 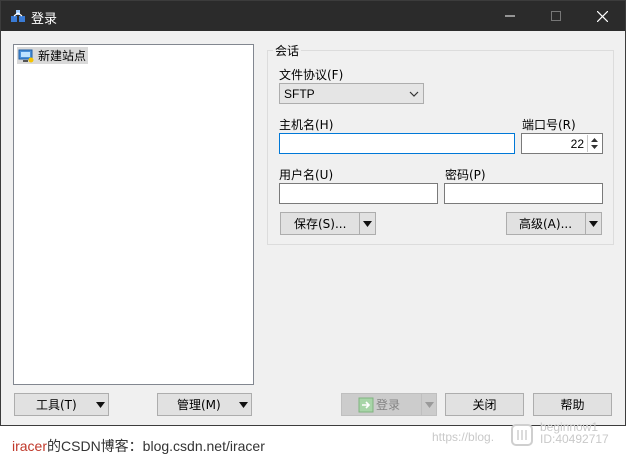 I want to click on window-title: 登录, so click(x=44, y=19).